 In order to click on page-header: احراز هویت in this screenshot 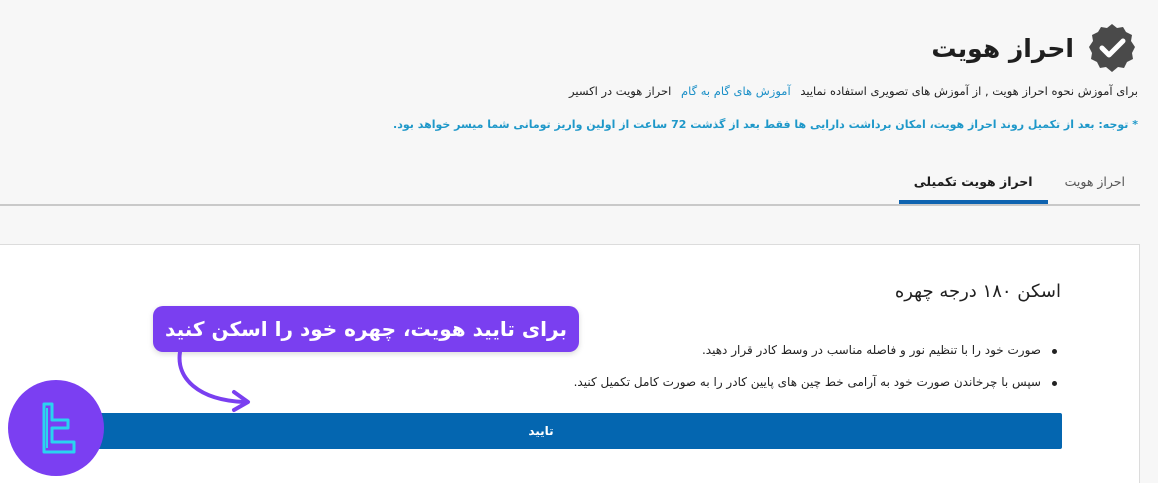, I will do `click(1034, 48)`.